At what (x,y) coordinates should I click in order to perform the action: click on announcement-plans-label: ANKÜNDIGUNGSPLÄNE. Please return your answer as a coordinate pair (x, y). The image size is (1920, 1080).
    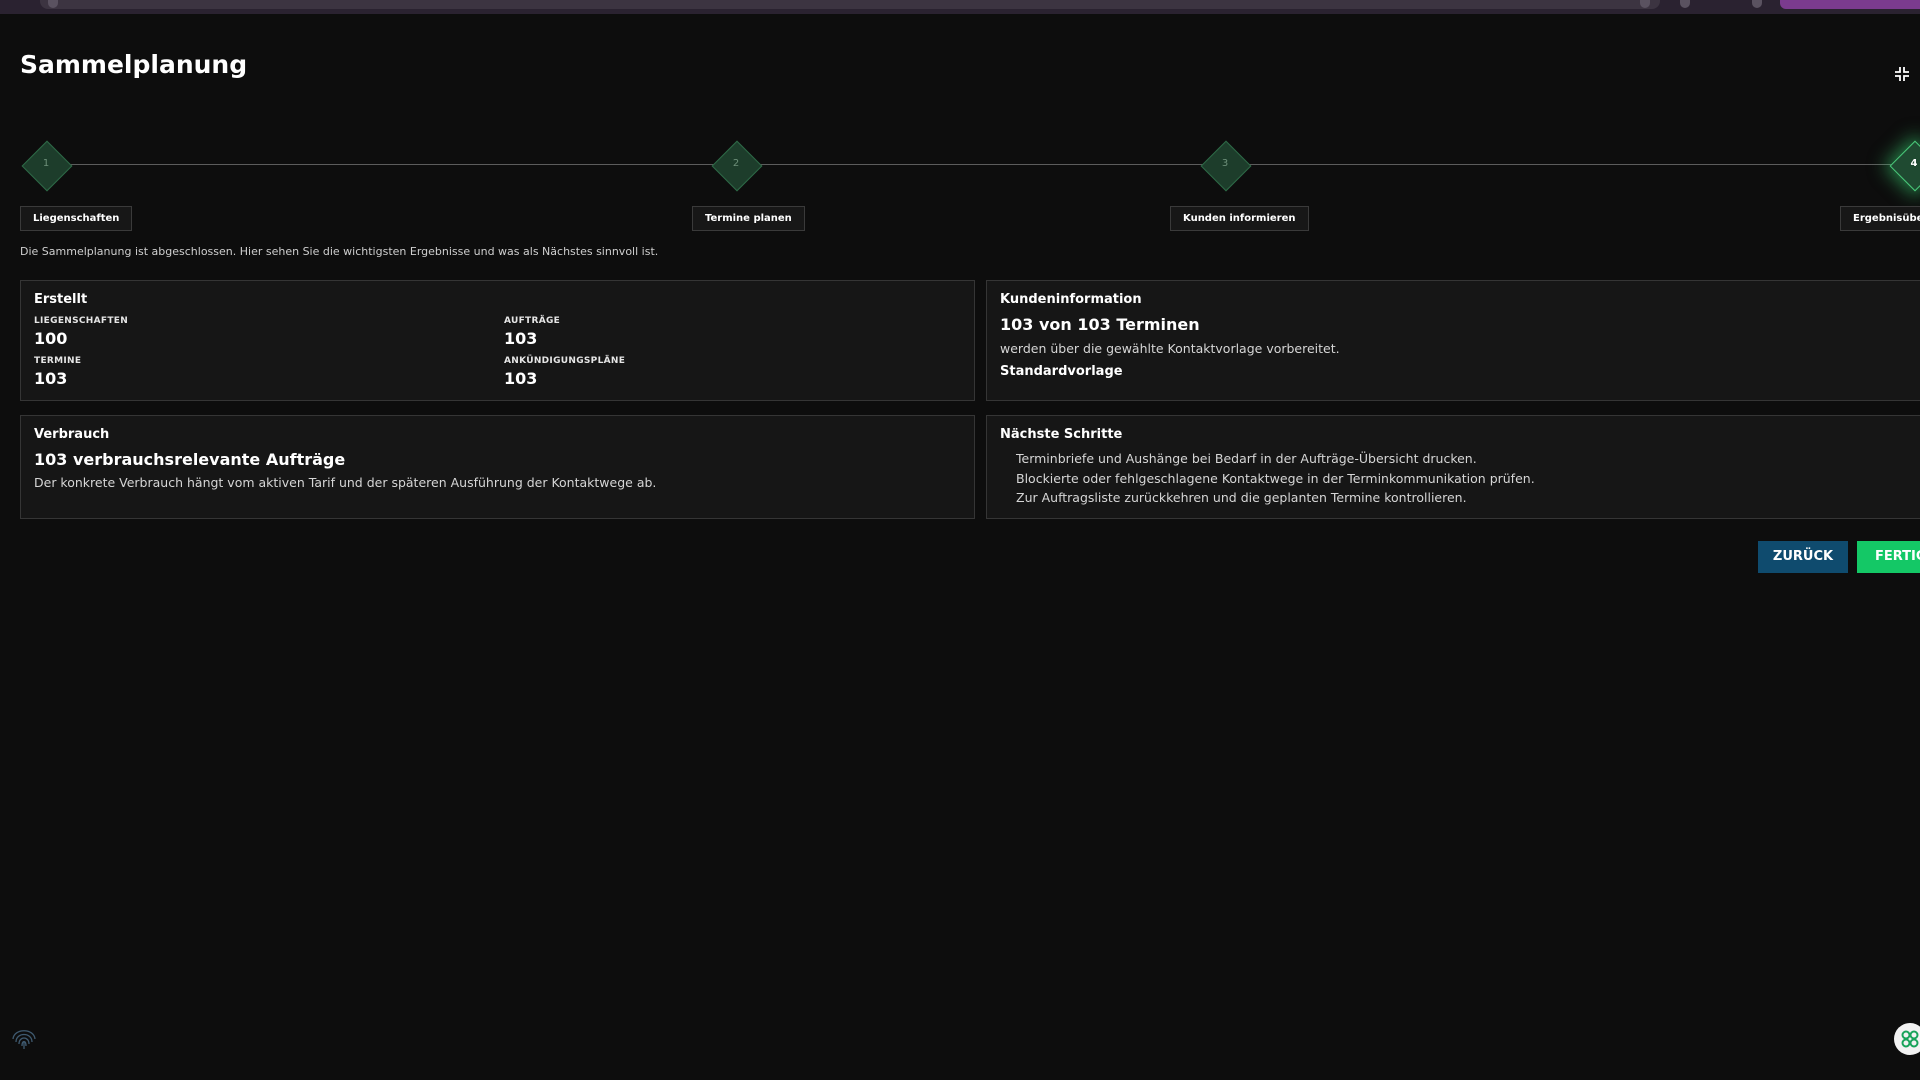
    Looking at the image, I should click on (565, 361).